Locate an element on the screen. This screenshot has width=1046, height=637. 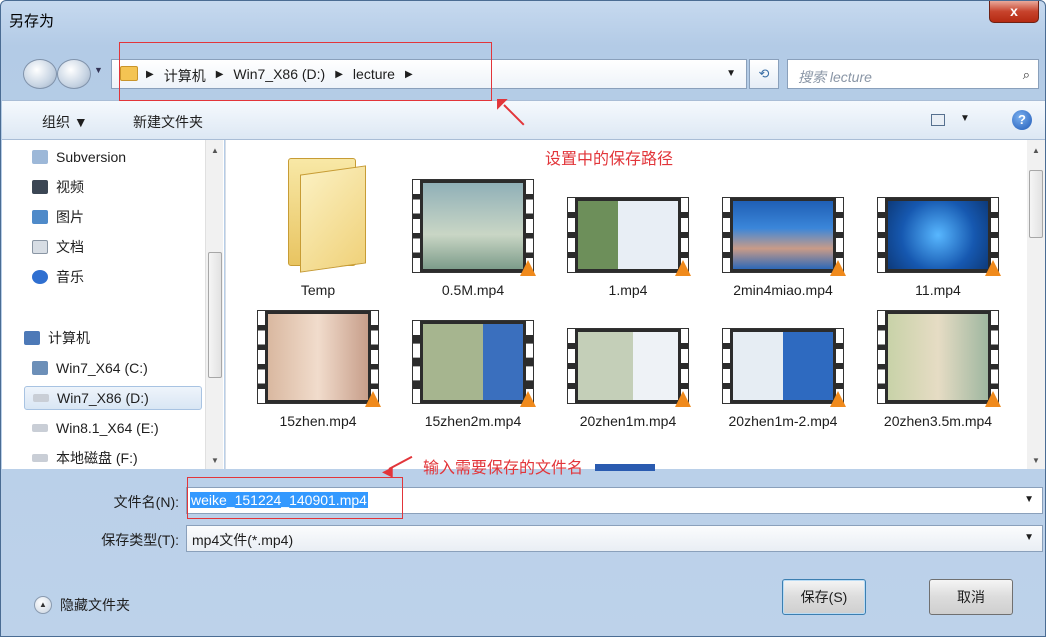
search-icon: ⌕ is located at coordinates (1026, 75).